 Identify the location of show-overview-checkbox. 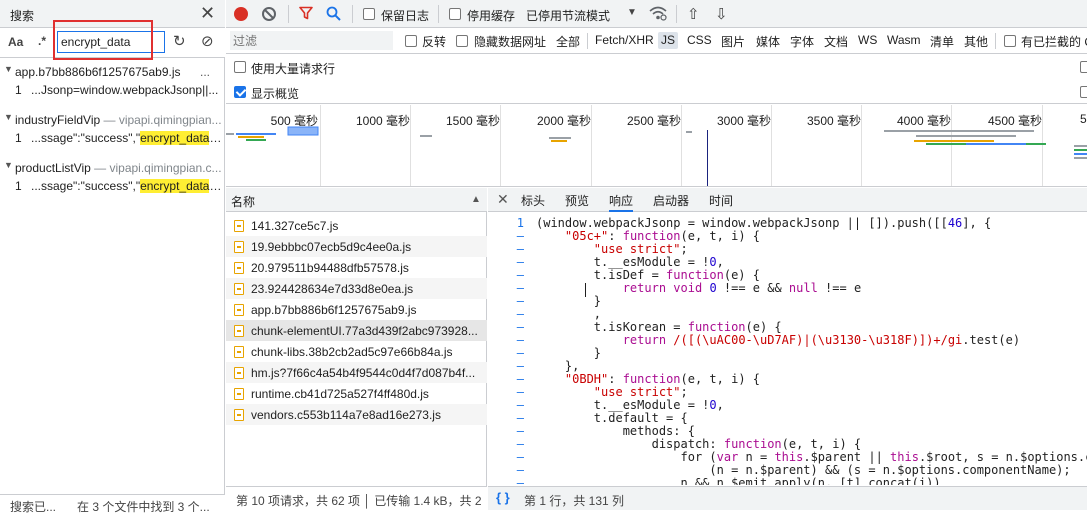
(240, 92).